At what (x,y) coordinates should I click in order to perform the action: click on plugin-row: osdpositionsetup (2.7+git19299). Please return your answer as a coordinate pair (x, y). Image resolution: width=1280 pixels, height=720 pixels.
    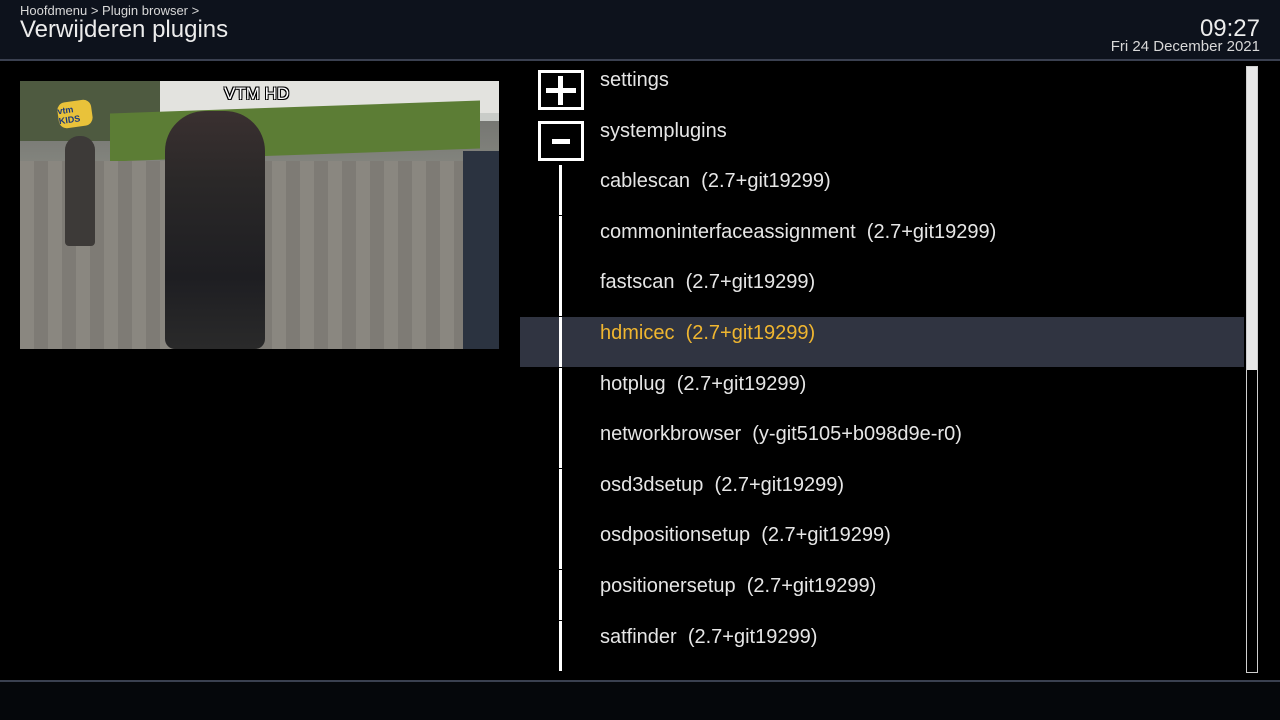
    Looking at the image, I should click on (882, 544).